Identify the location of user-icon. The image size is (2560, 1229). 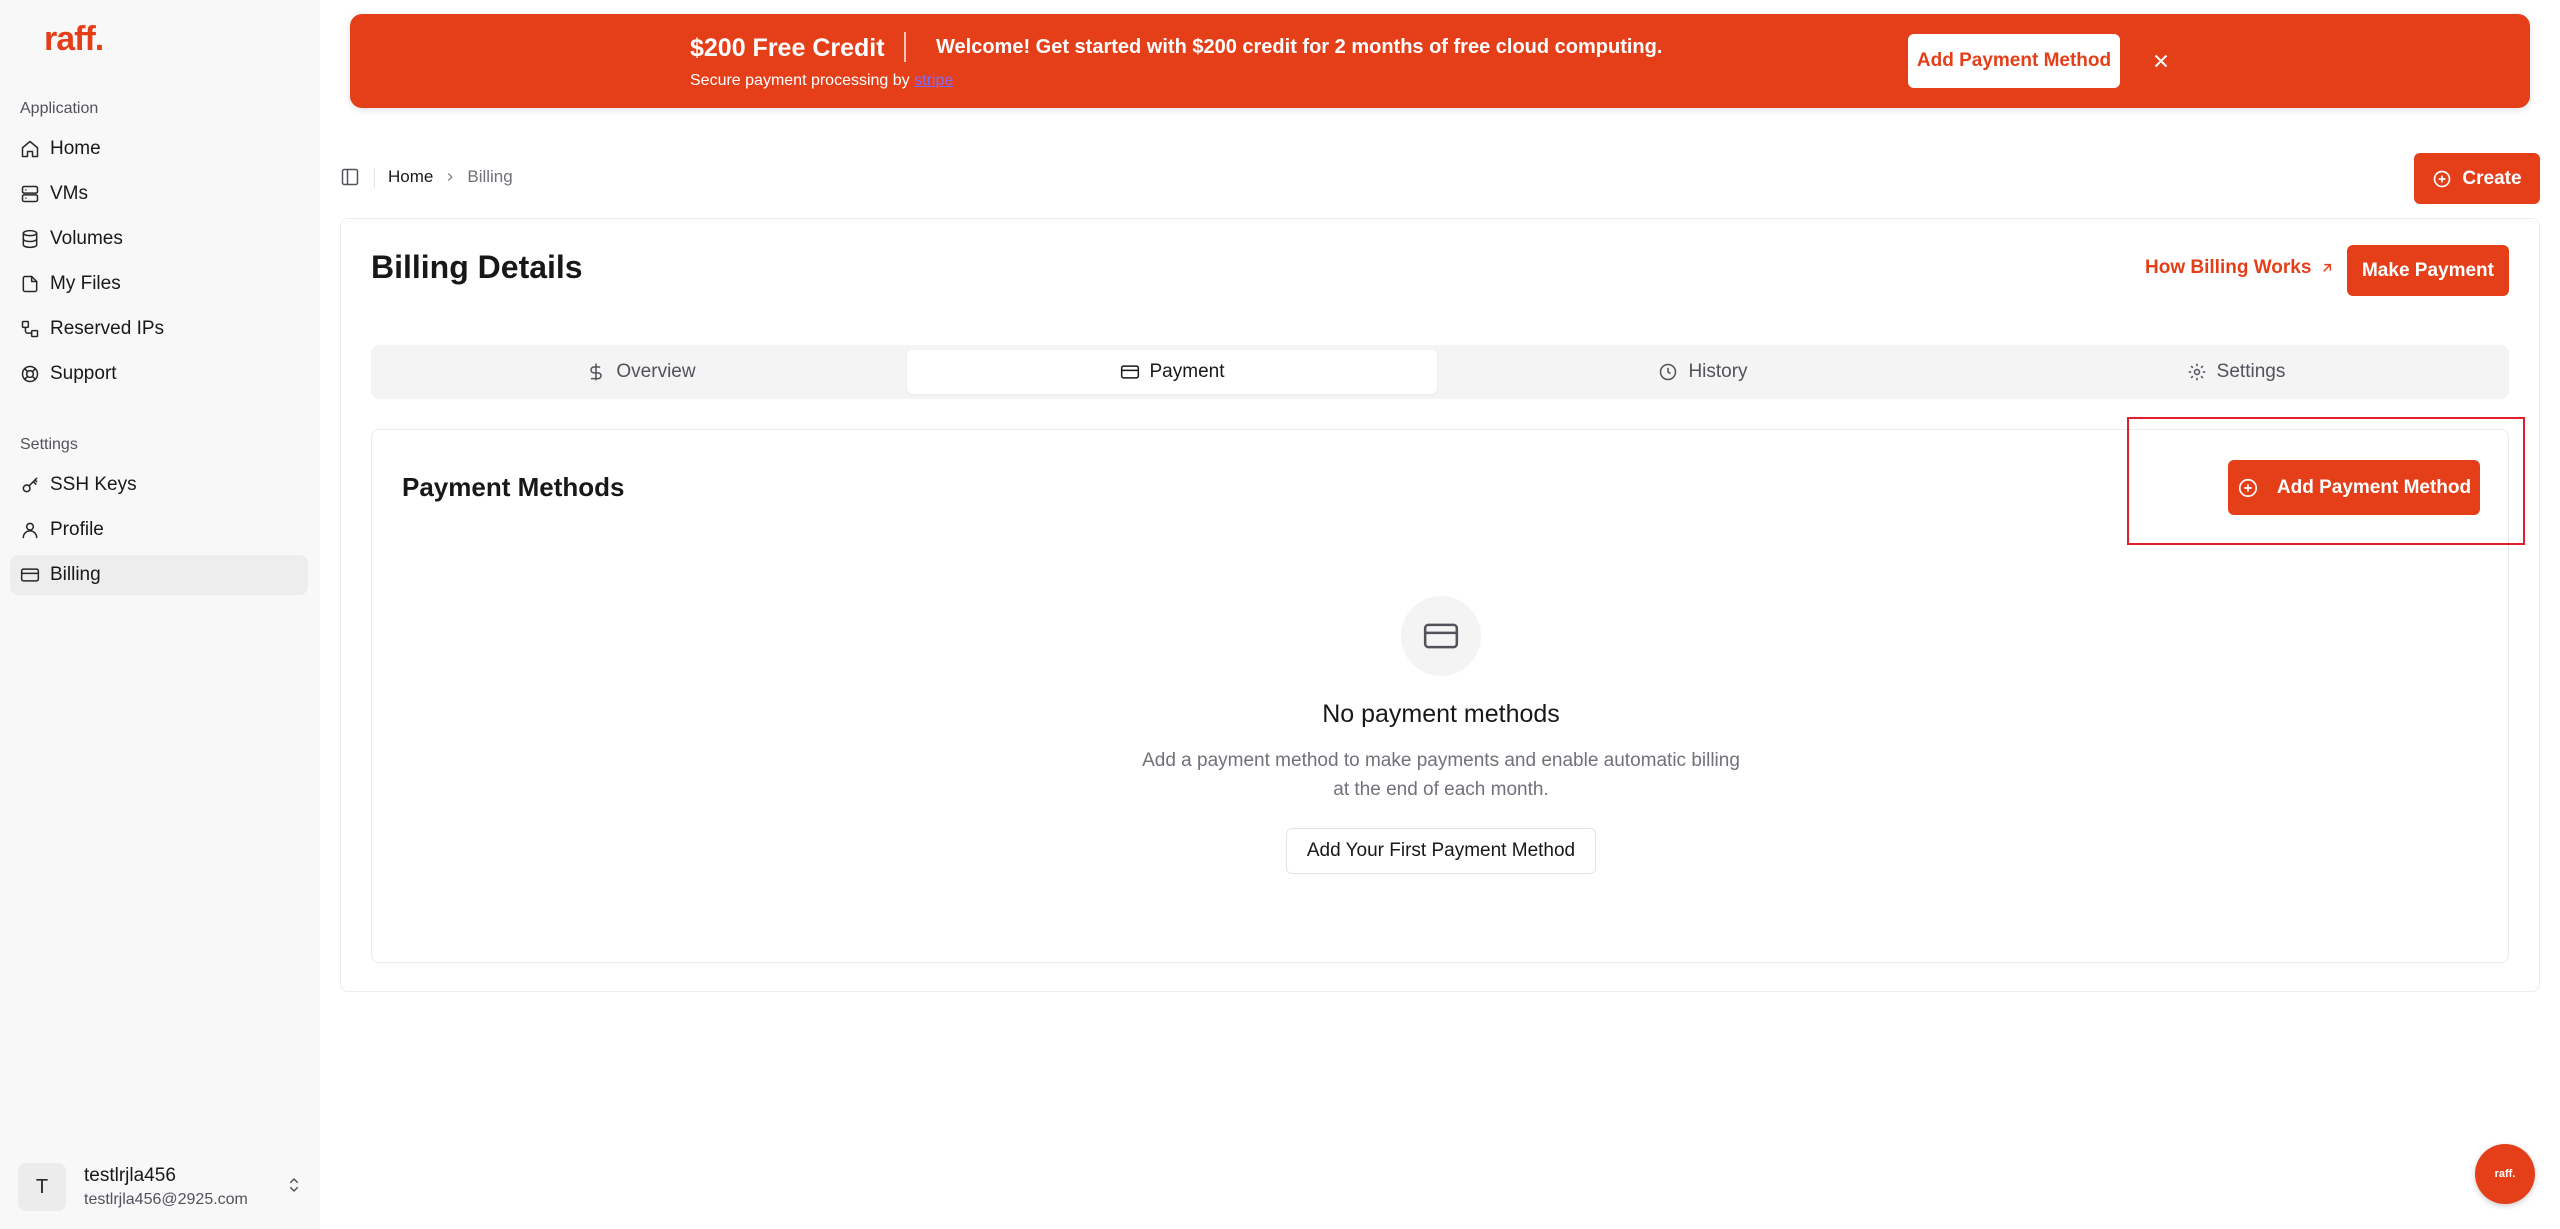
(30, 530).